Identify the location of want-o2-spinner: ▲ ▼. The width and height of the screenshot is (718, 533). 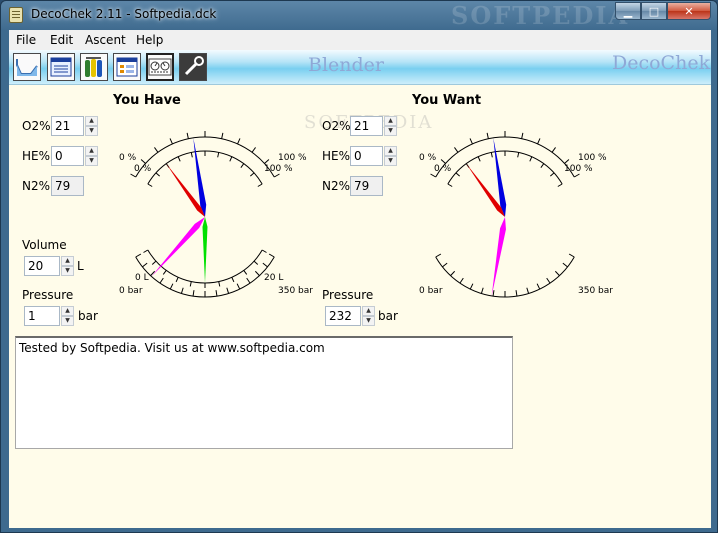
(390, 126).